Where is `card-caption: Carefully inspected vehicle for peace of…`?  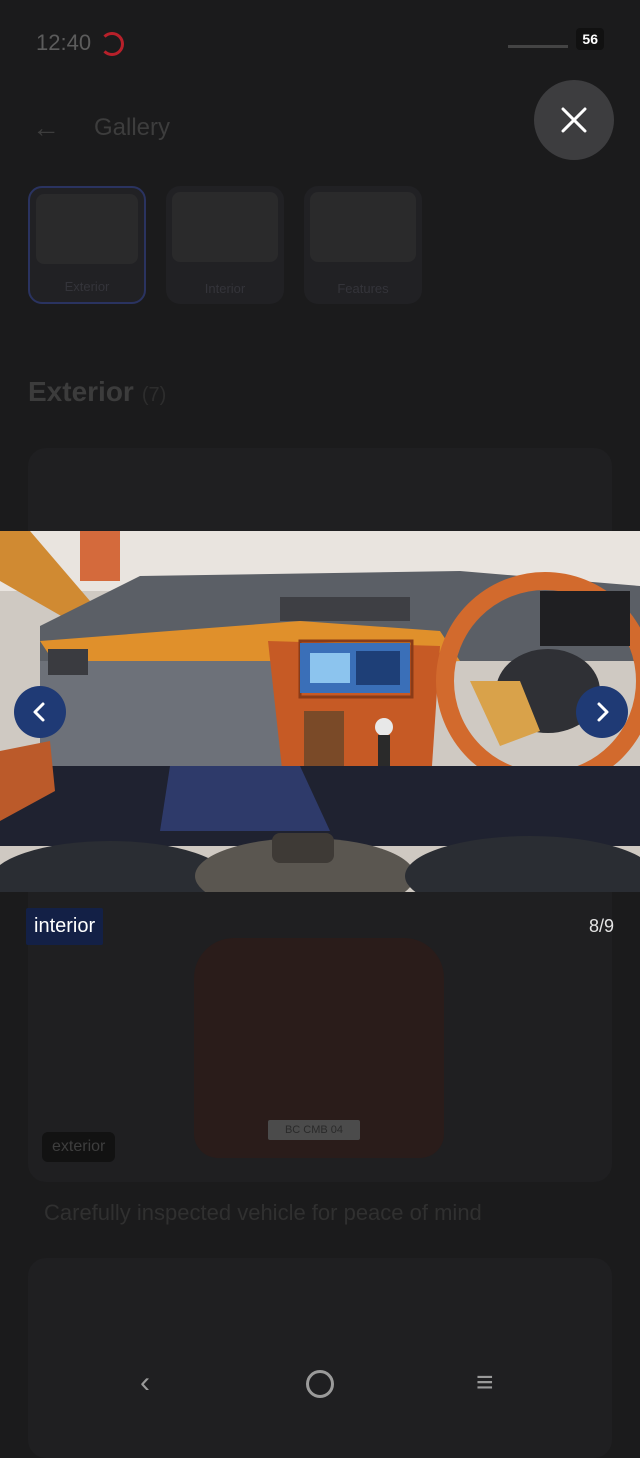
card-caption: Carefully inspected vehicle for peace of… is located at coordinates (263, 1212).